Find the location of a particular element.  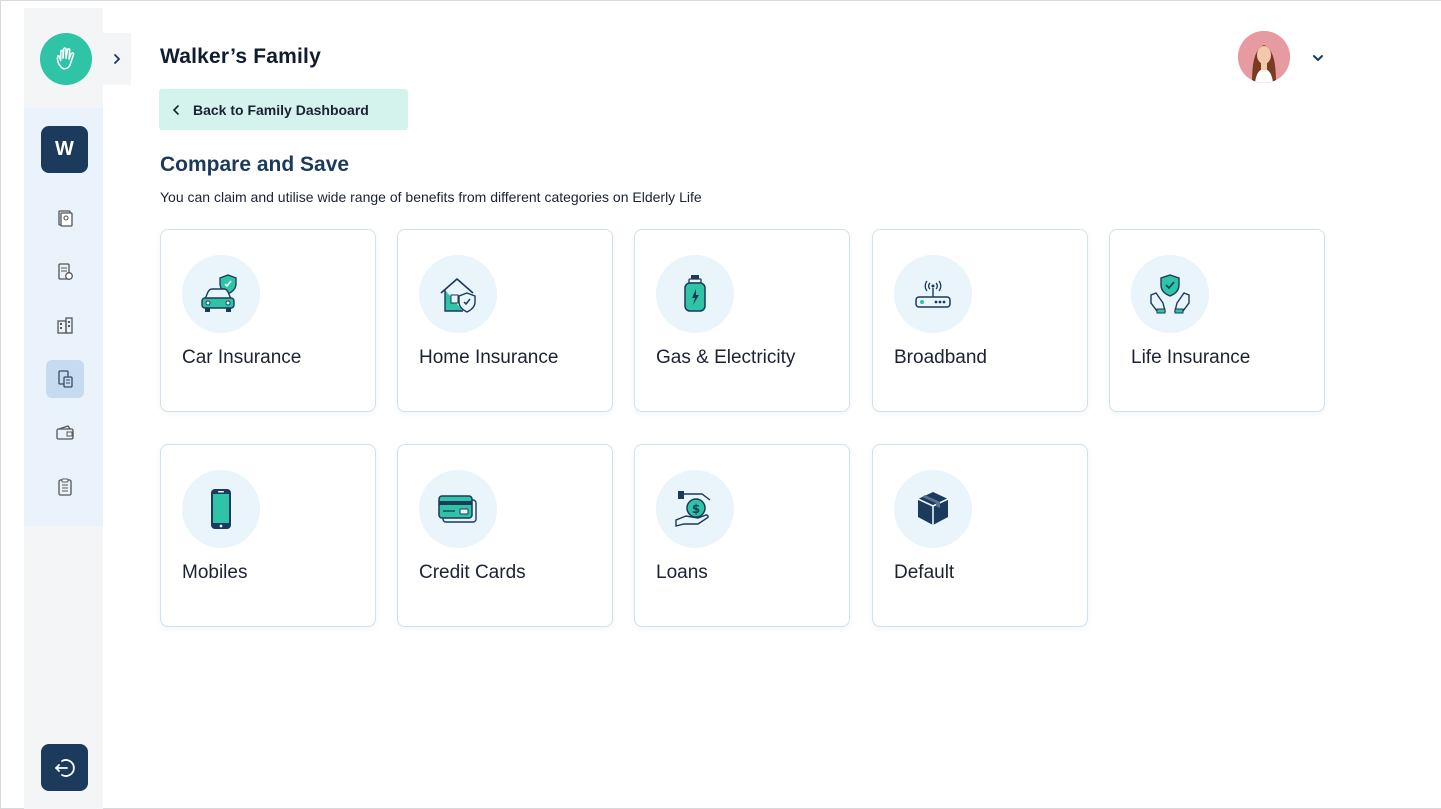

clipboard-checklist-icon is located at coordinates (65, 487).